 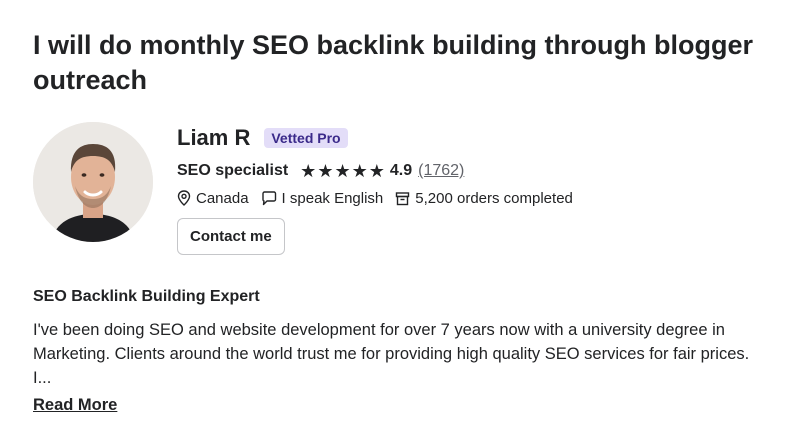 I want to click on review-count-link: (1762), so click(x=441, y=171).